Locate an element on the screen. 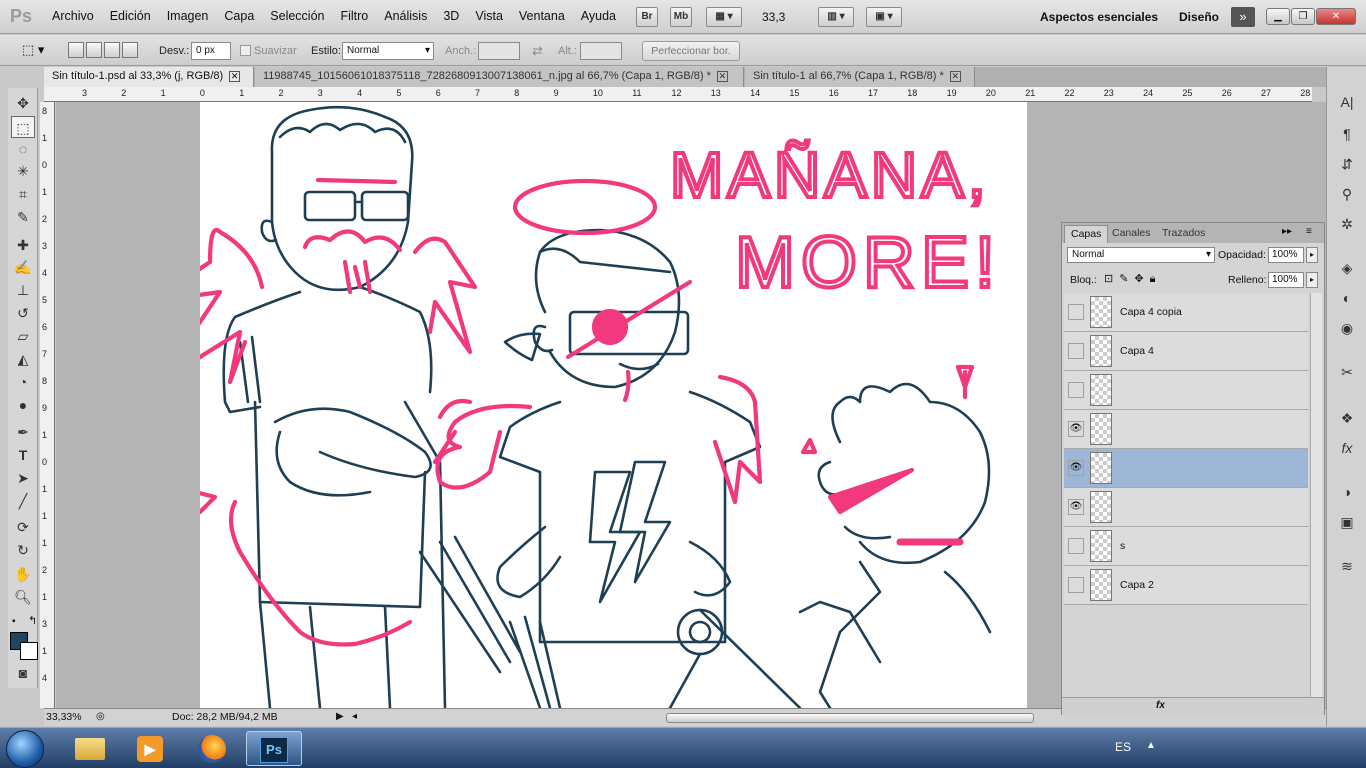 The height and width of the screenshot is (768, 1366). photoshop-taskbar-button: Ps is located at coordinates (274, 748).